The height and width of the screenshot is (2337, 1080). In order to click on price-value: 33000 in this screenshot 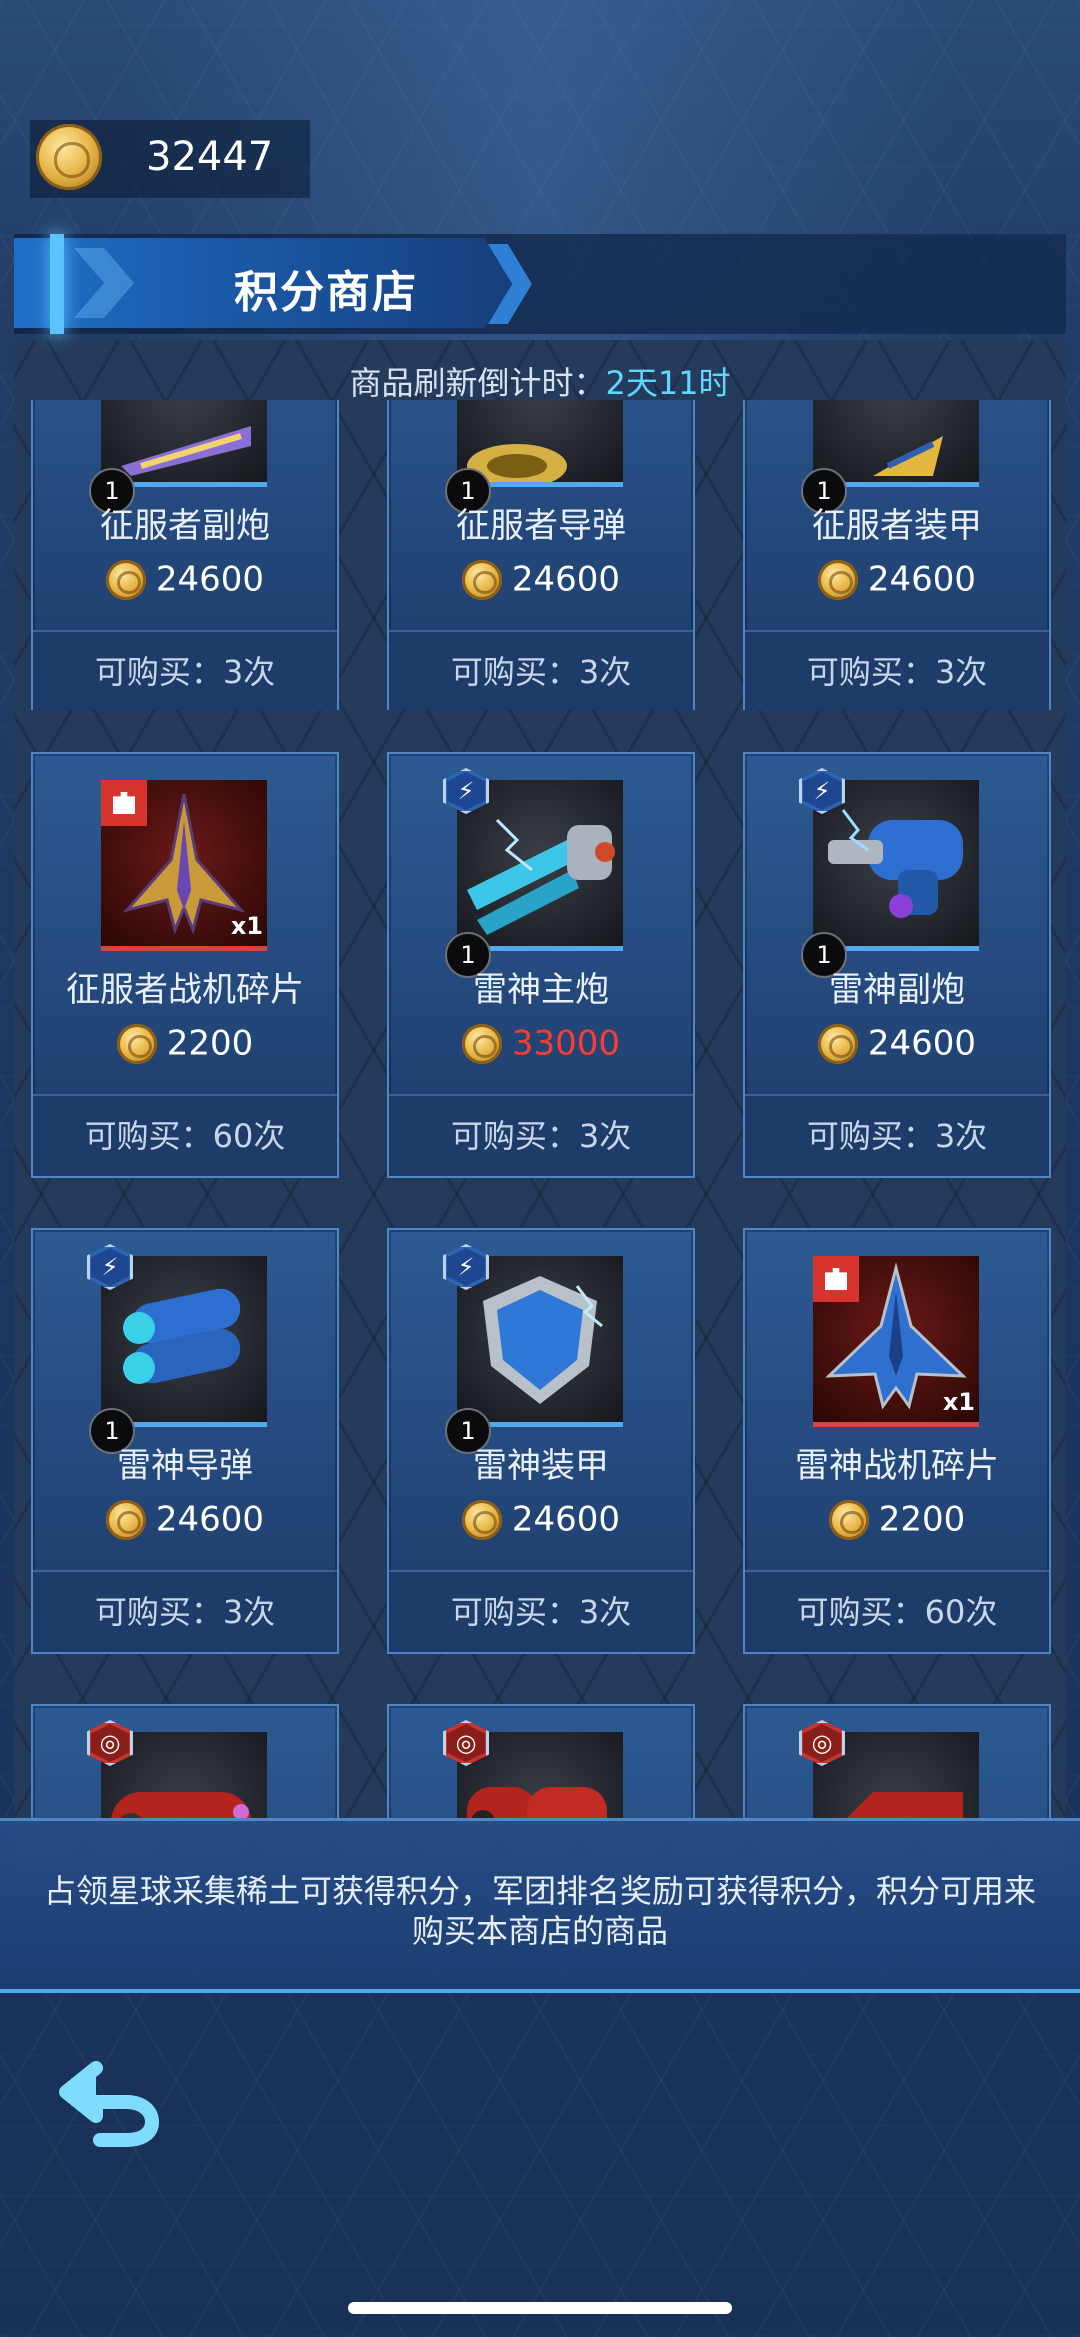, I will do `click(566, 1043)`.